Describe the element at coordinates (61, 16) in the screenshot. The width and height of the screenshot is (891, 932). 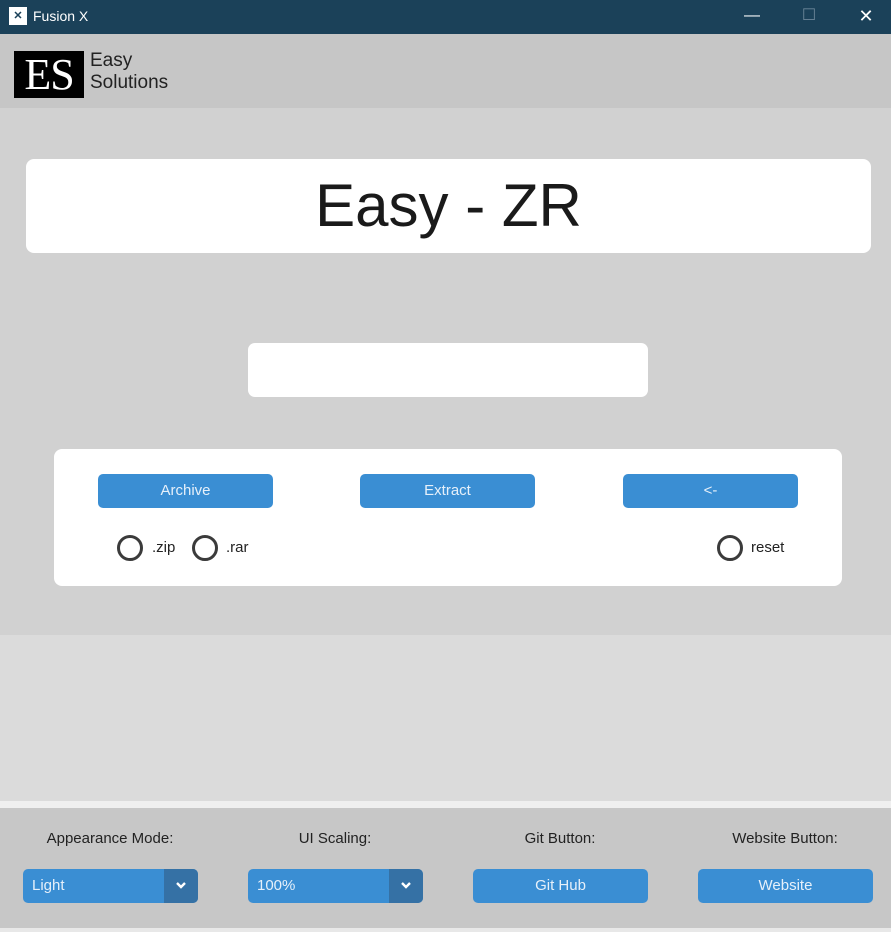
I see `window-title: Fusion X` at that location.